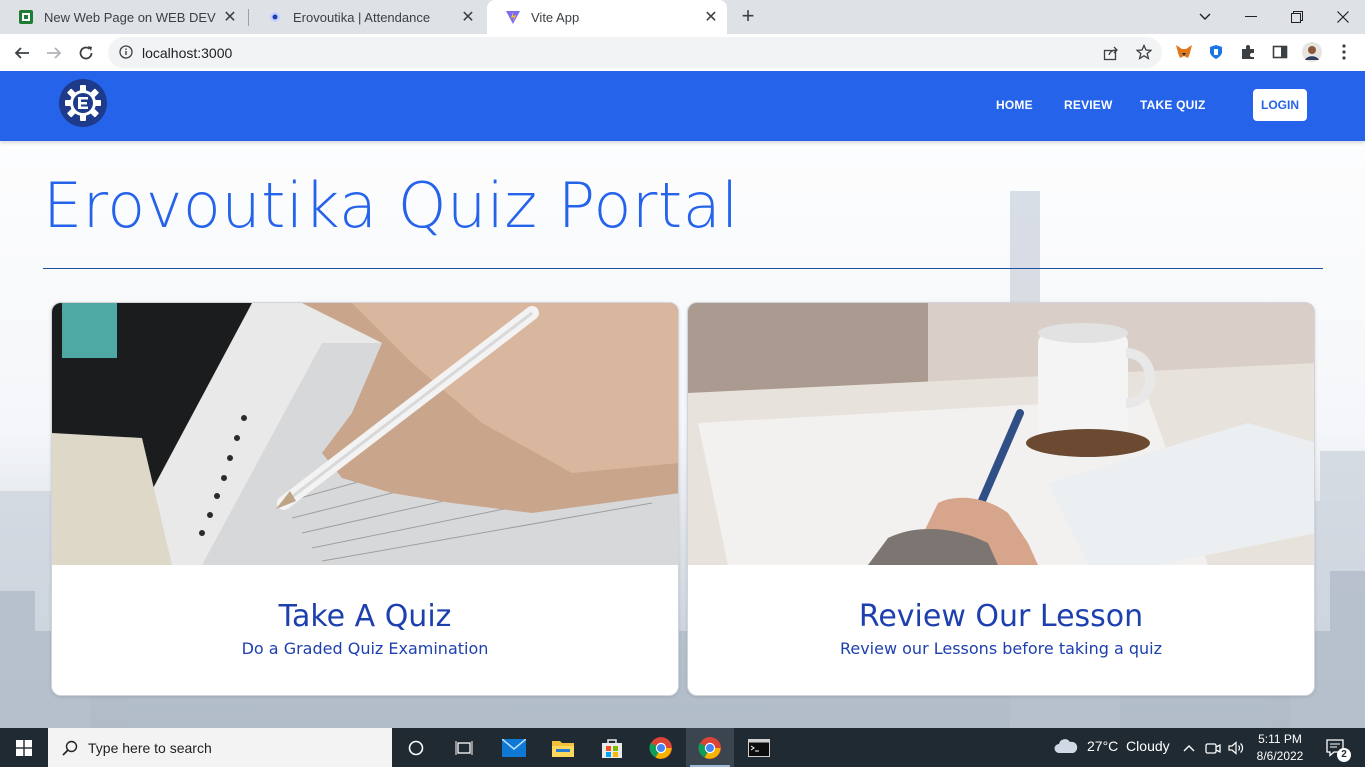 Image resolution: width=1365 pixels, height=767 pixels. What do you see at coordinates (555, 17) in the screenshot?
I see `tab-title: Vite App` at bounding box center [555, 17].